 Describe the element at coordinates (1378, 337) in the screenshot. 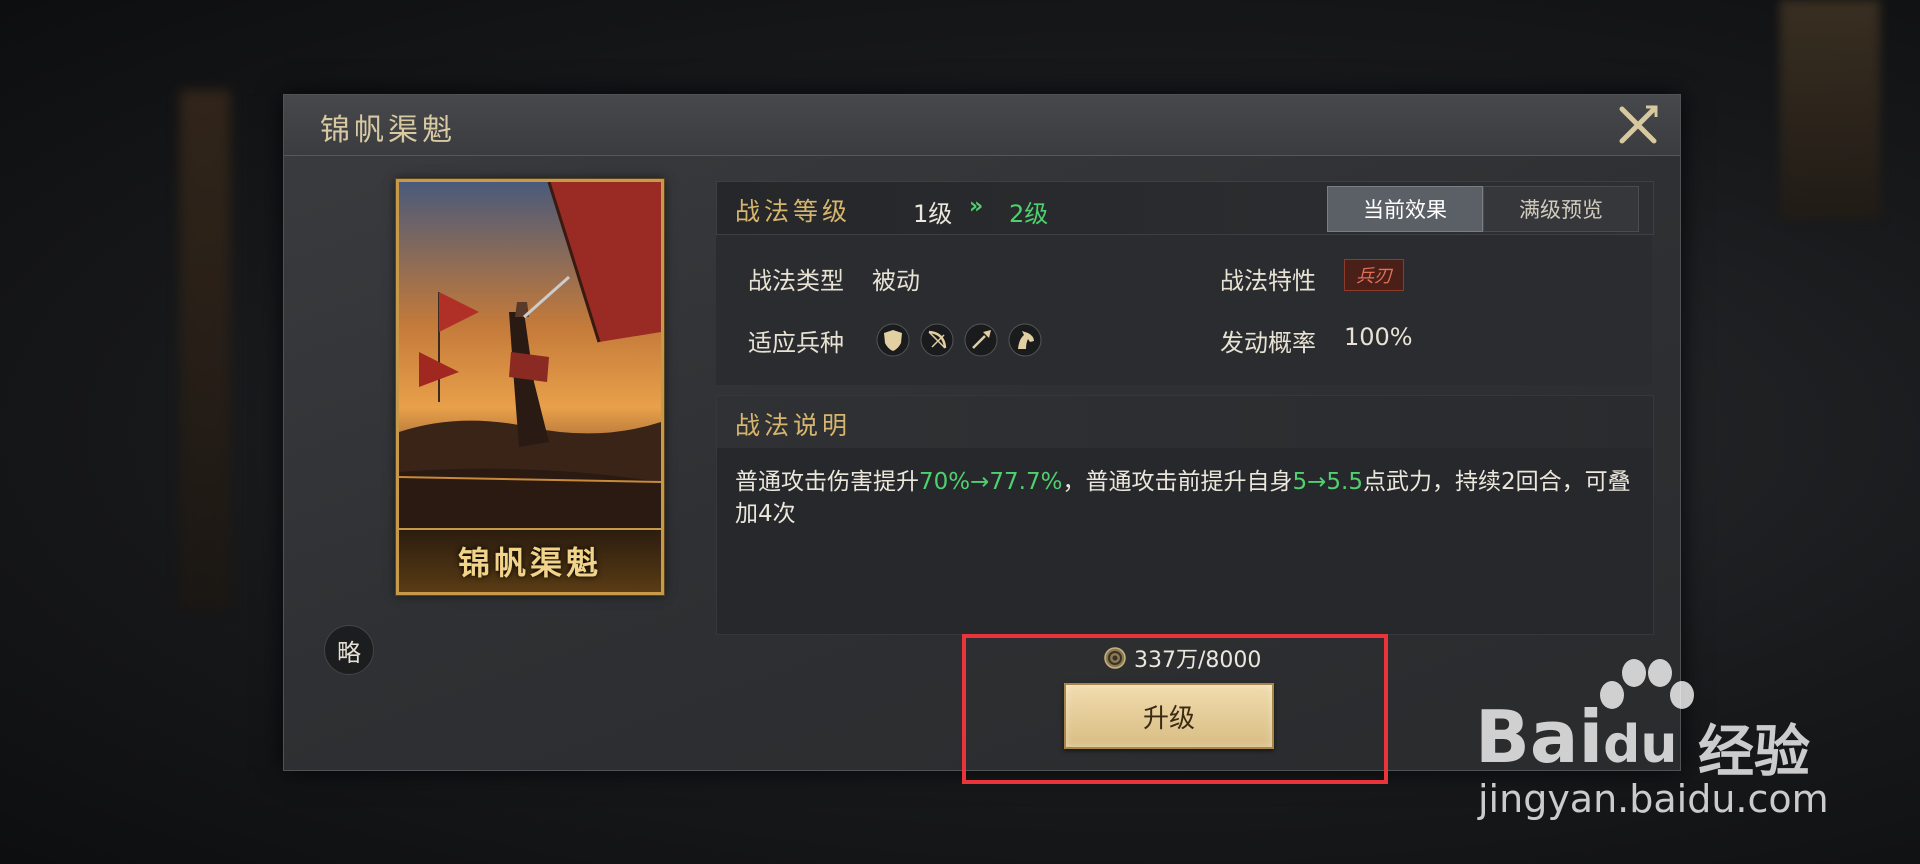

I see `trigger-rate-value: 100%` at that location.